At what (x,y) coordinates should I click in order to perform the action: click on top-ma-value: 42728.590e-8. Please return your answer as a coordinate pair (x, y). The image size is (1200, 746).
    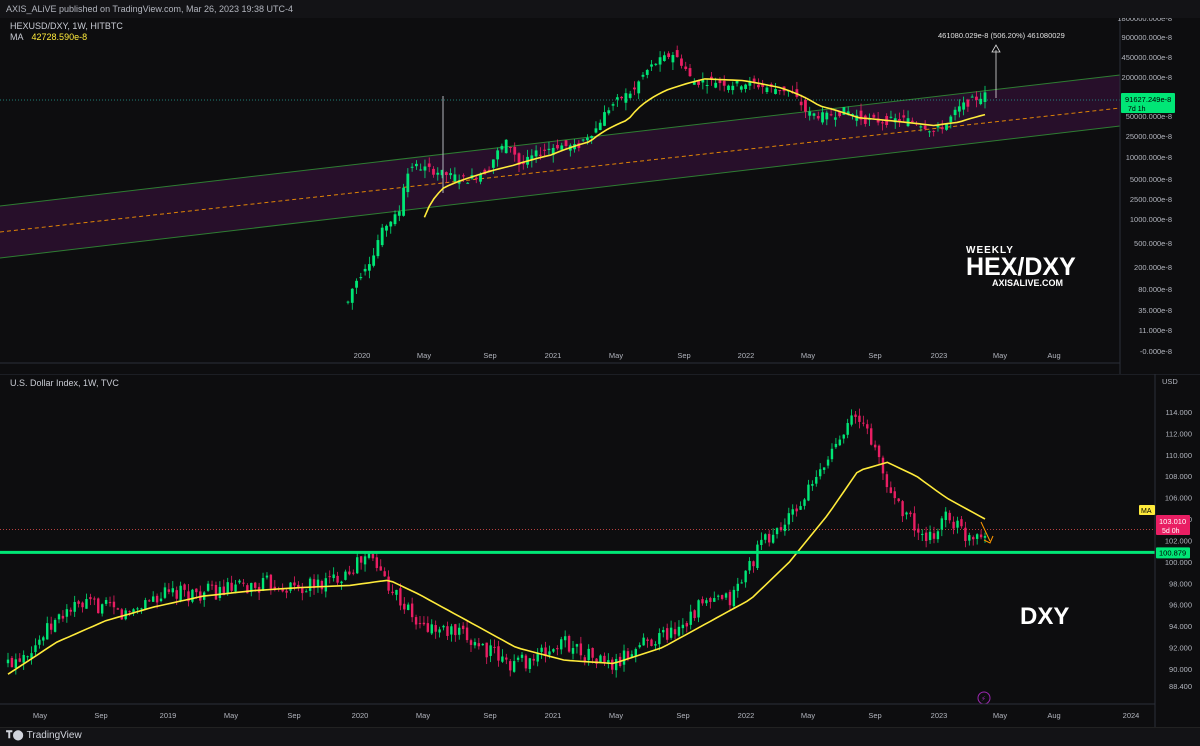
    Looking at the image, I should click on (59, 37).